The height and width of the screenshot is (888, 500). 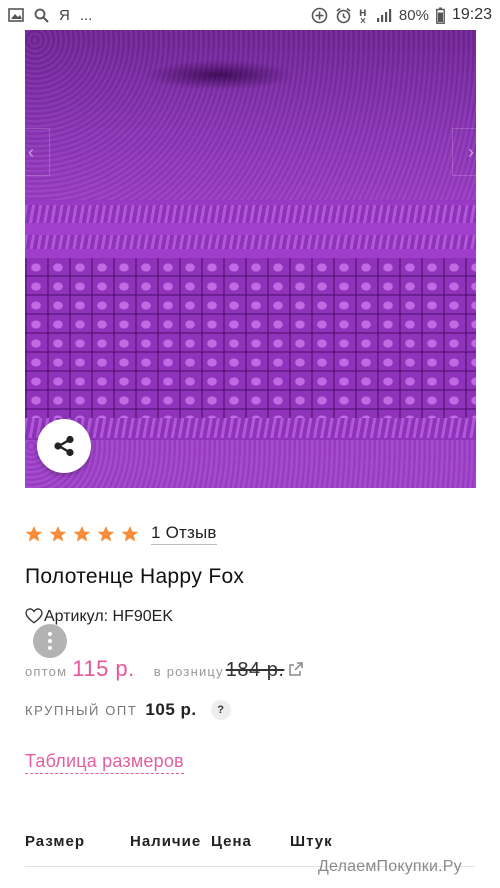 What do you see at coordinates (171, 709) in the screenshot?
I see `bulk-price: 105 р.` at bounding box center [171, 709].